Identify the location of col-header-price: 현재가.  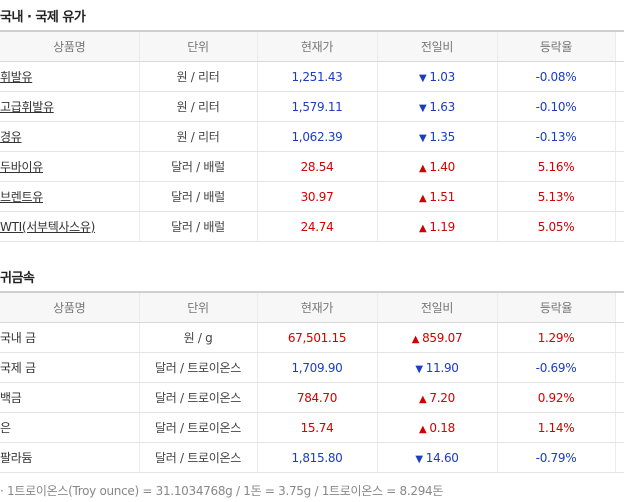
(316, 307).